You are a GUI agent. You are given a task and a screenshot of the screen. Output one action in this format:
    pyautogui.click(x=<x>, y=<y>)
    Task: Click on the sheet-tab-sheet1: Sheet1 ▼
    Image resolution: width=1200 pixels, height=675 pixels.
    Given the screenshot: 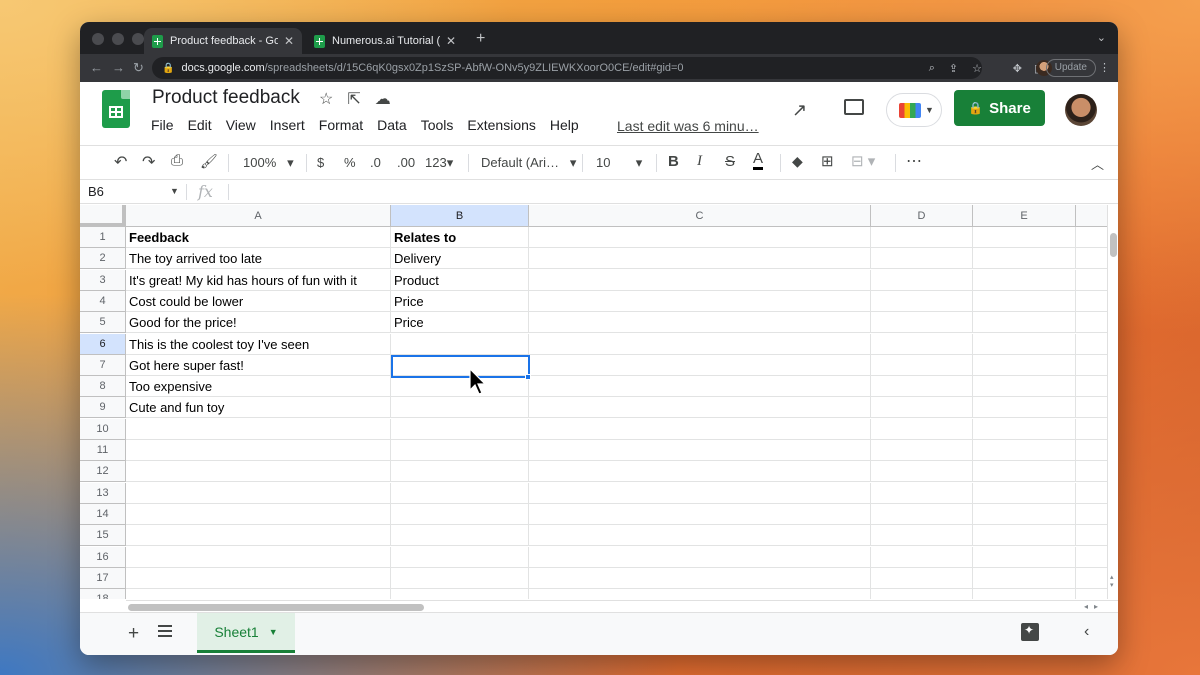 What is the action you would take?
    pyautogui.click(x=246, y=633)
    